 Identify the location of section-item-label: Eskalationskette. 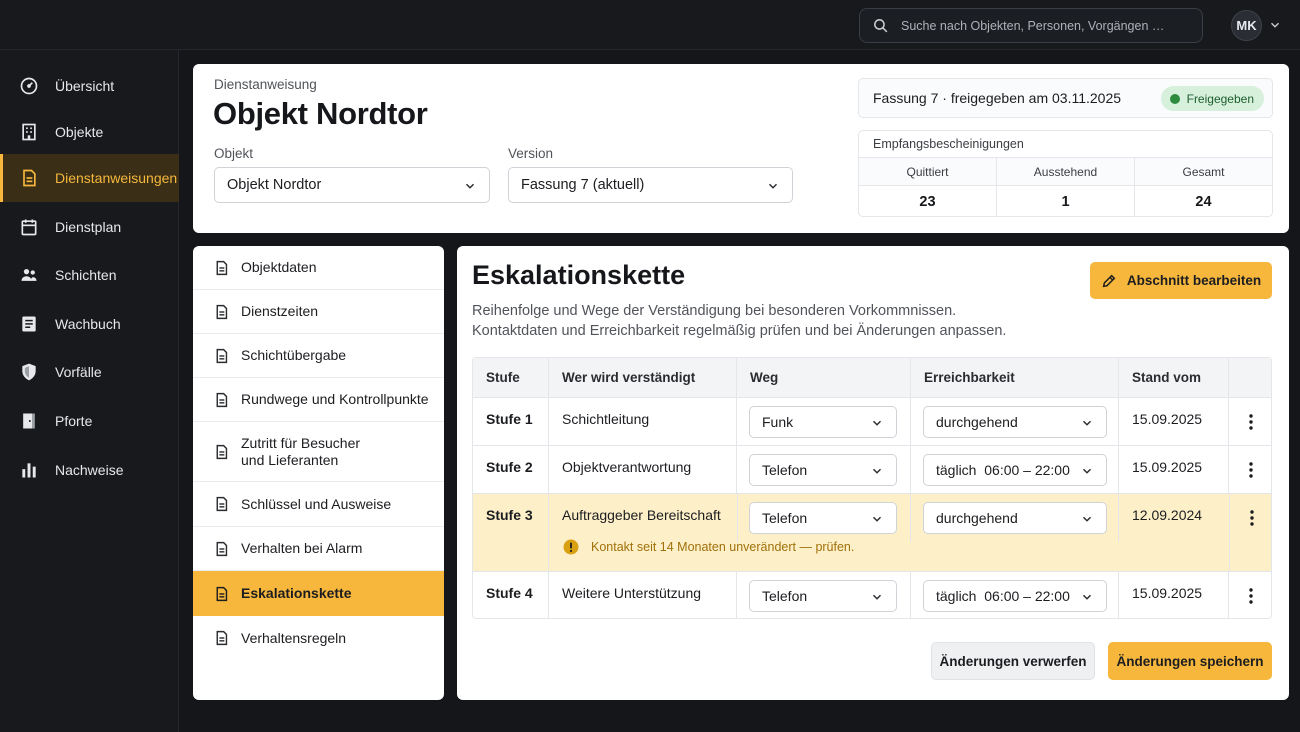
(296, 593).